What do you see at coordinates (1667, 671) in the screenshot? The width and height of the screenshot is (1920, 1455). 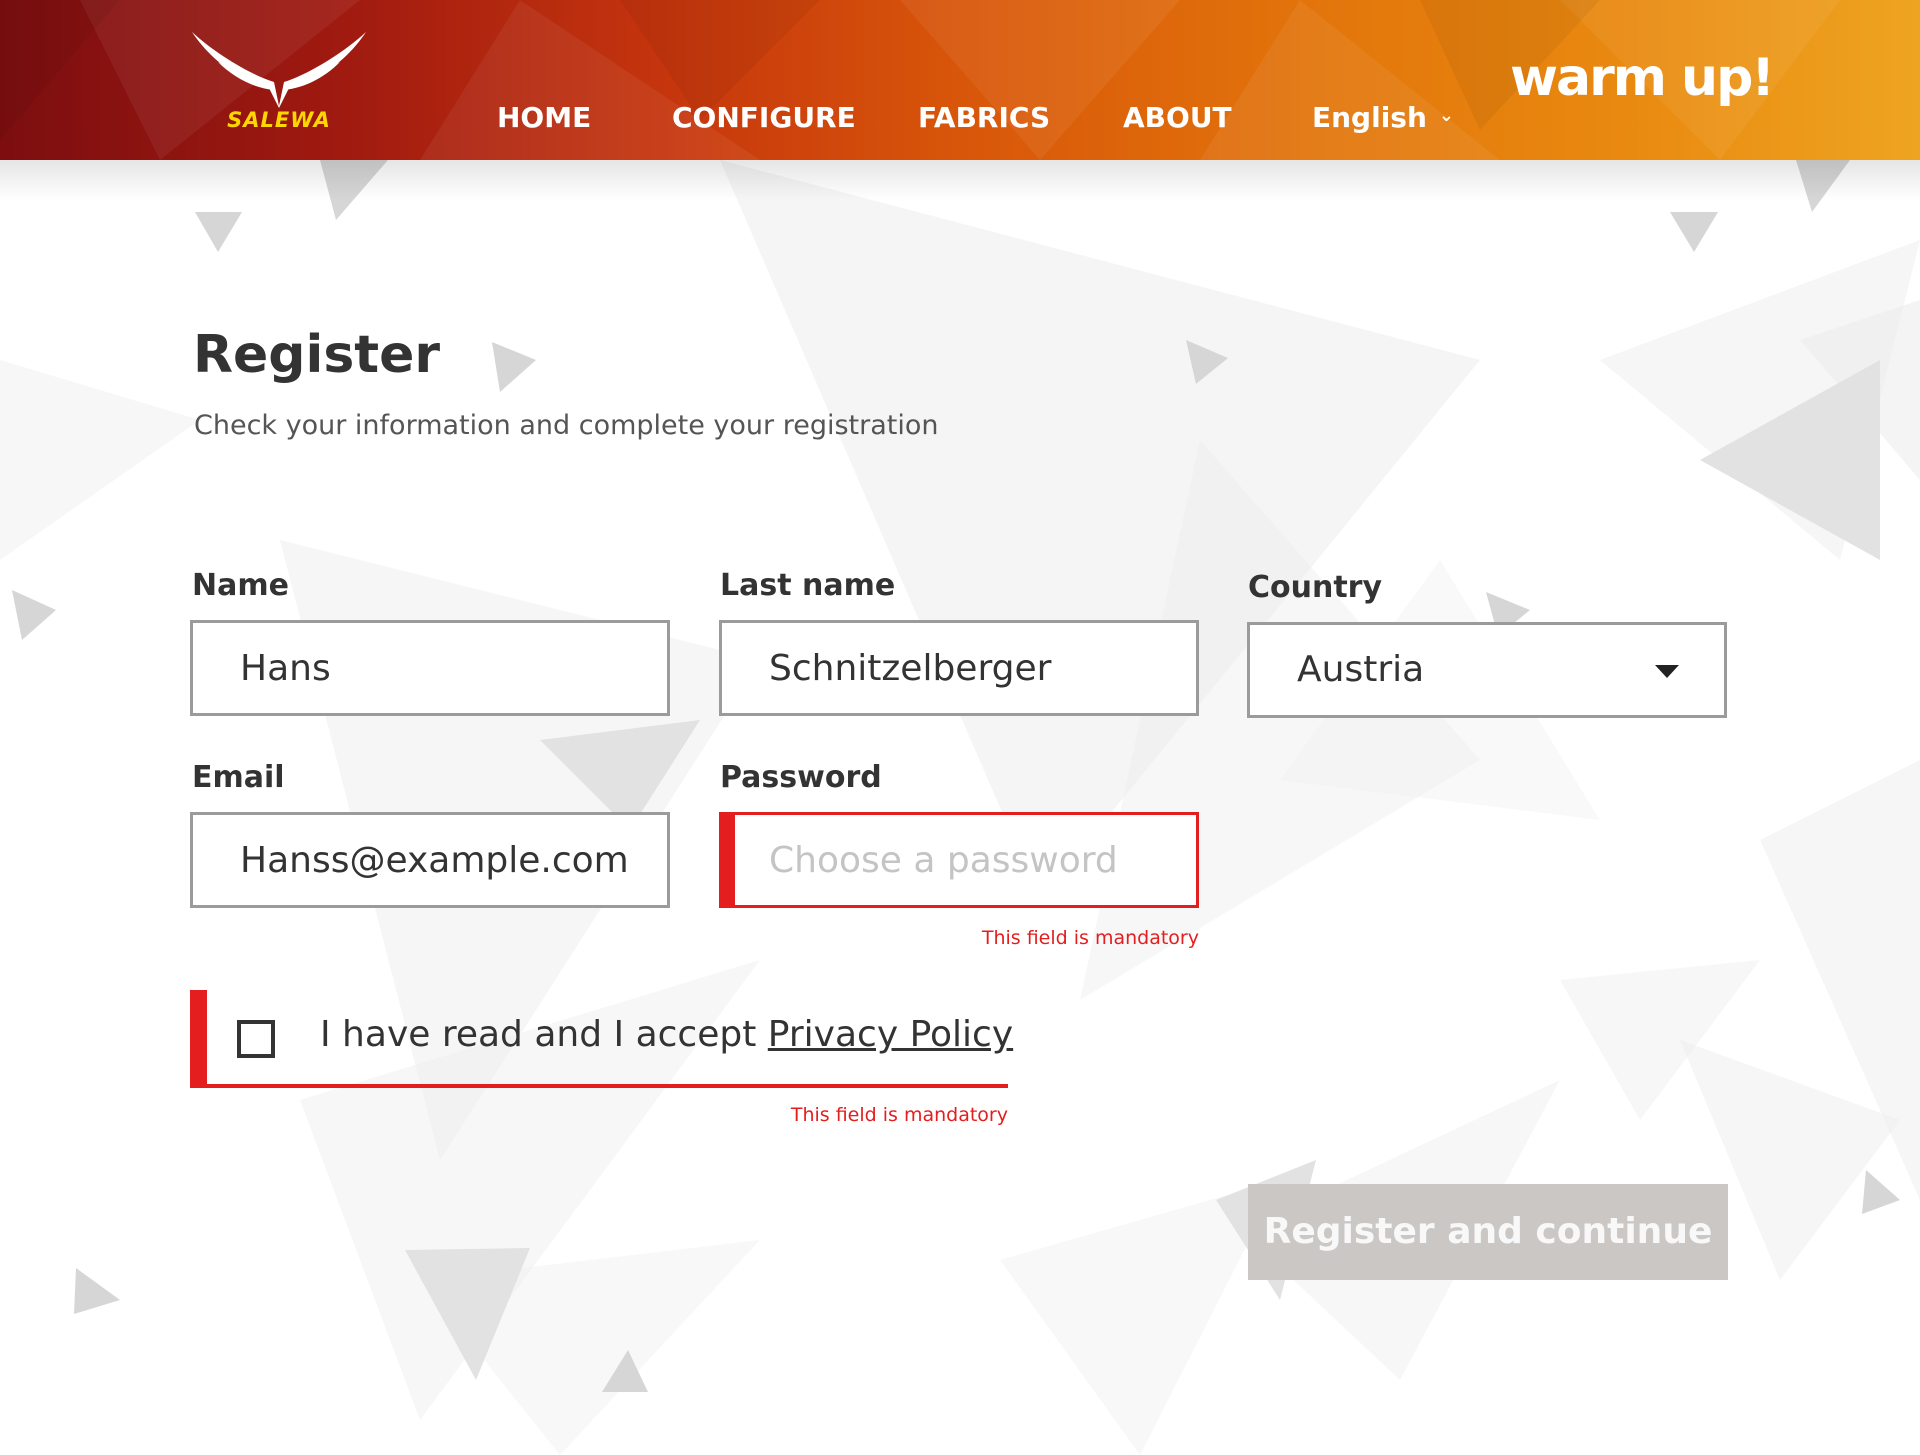 I see `caret-down-icon` at bounding box center [1667, 671].